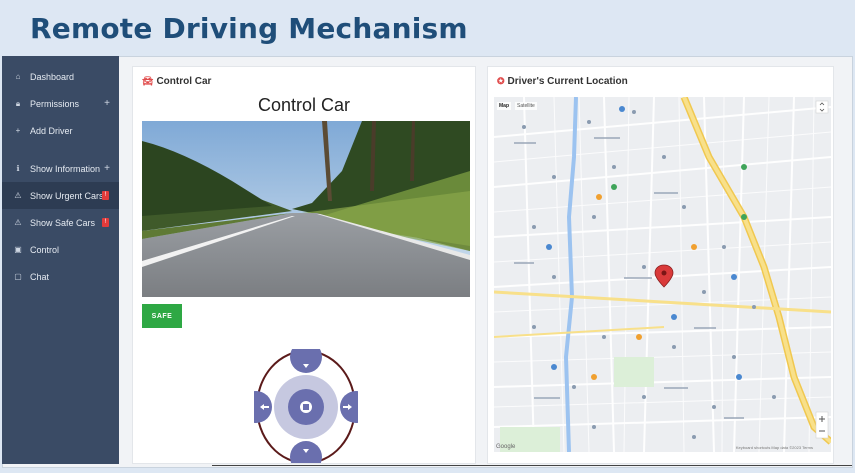 This screenshot has height=473, width=855. I want to click on sidebar-item-show-information: ℹ Show Information +, so click(60, 168).